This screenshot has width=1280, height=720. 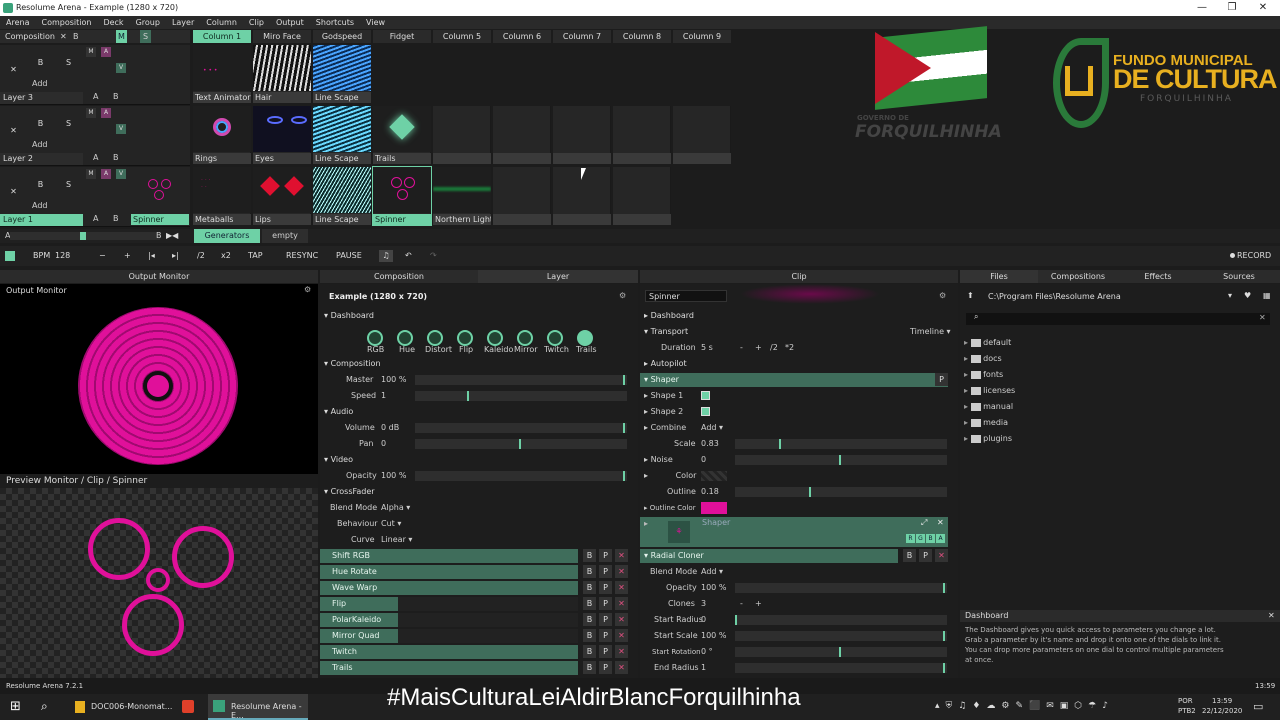 I want to click on layer-1-v-button: V, so click(x=121, y=174).